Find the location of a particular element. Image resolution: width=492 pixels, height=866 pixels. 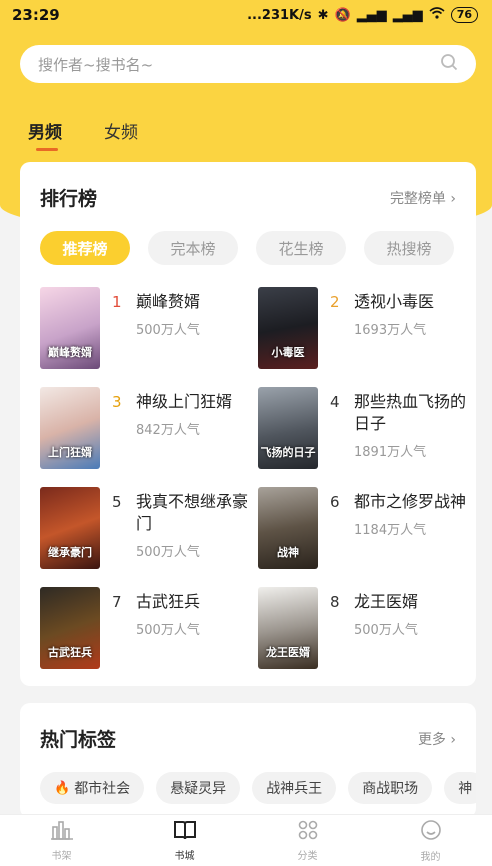

book-title: 我真不想继承豪门 is located at coordinates (195, 511).